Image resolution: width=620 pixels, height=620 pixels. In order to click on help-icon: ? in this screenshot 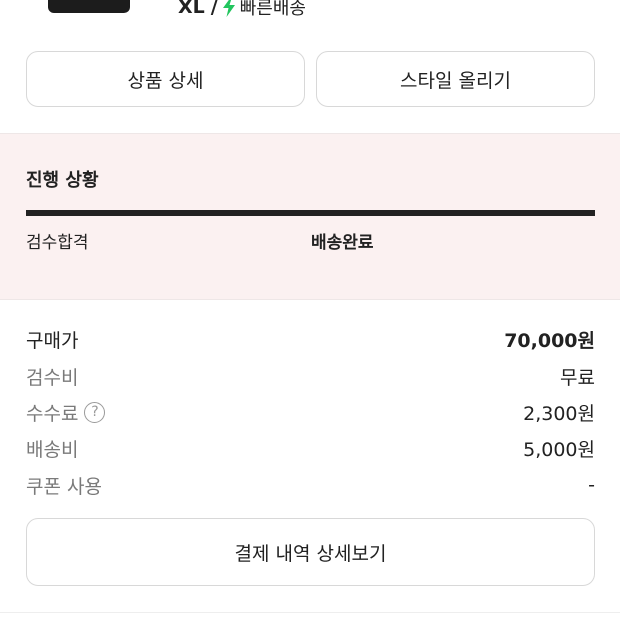, I will do `click(95, 412)`.